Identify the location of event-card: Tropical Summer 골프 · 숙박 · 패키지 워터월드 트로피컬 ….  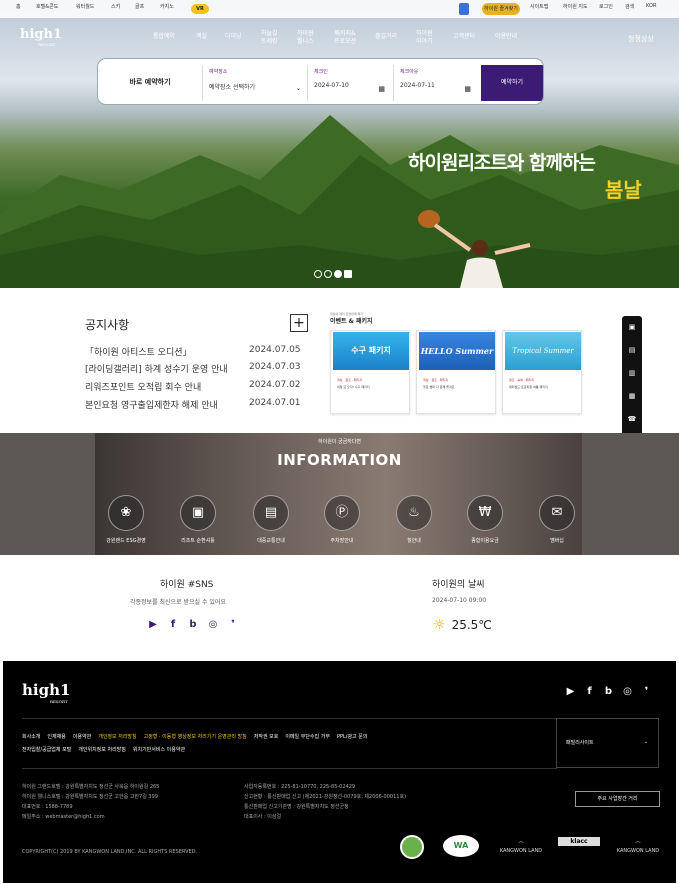
(542, 372).